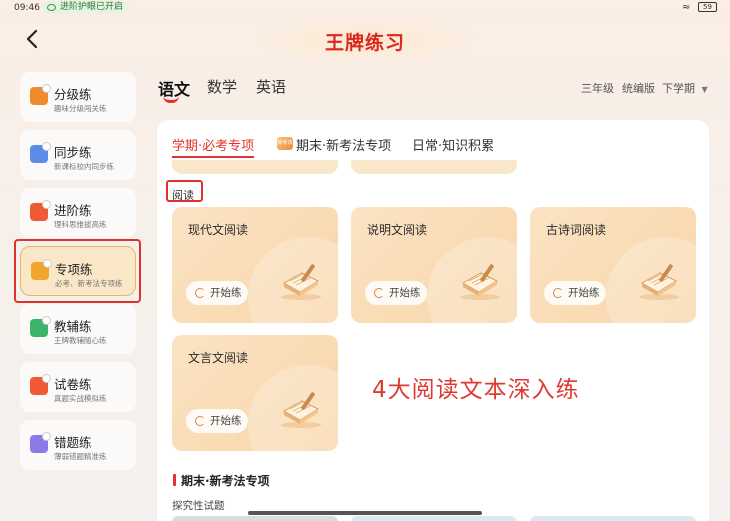  I want to click on term-filter-label: 下学期, so click(678, 88).